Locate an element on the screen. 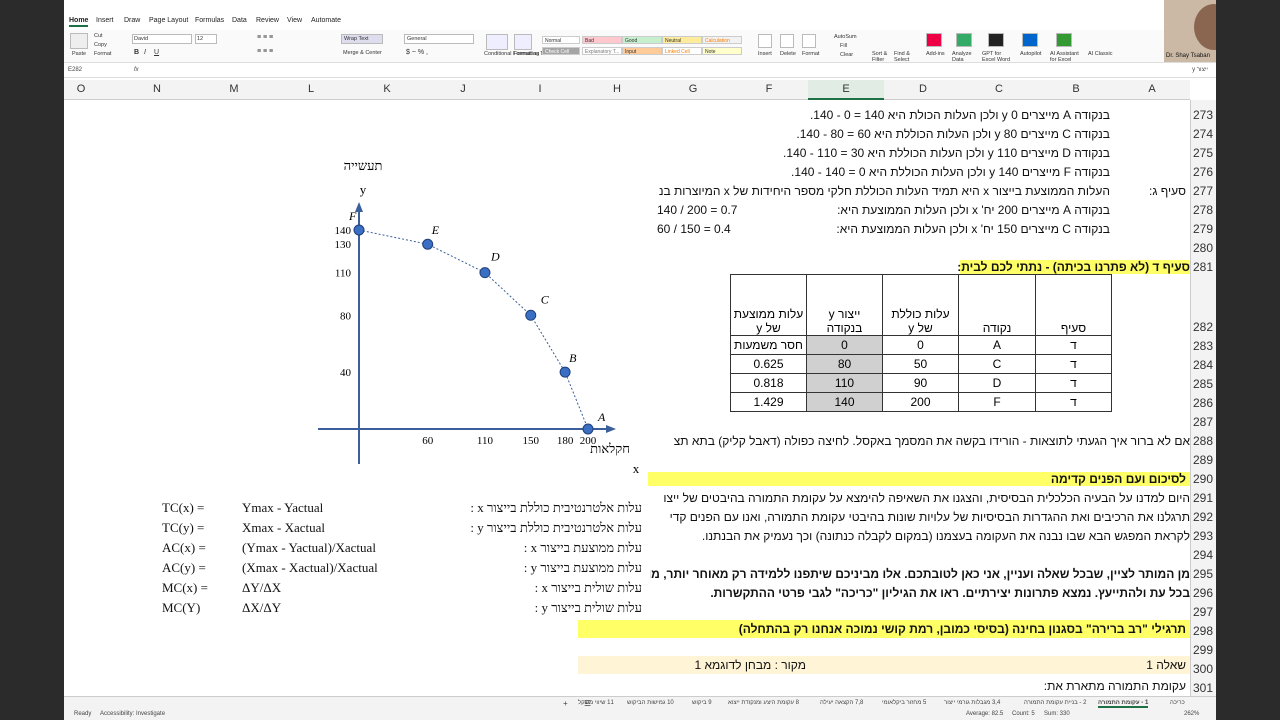  row-header: 291 is located at coordinates (1204, 498).